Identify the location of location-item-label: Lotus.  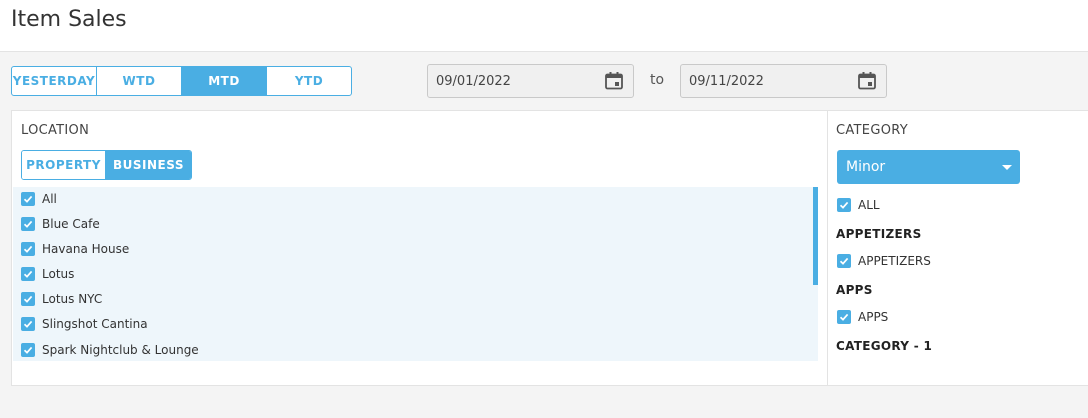
(58, 274).